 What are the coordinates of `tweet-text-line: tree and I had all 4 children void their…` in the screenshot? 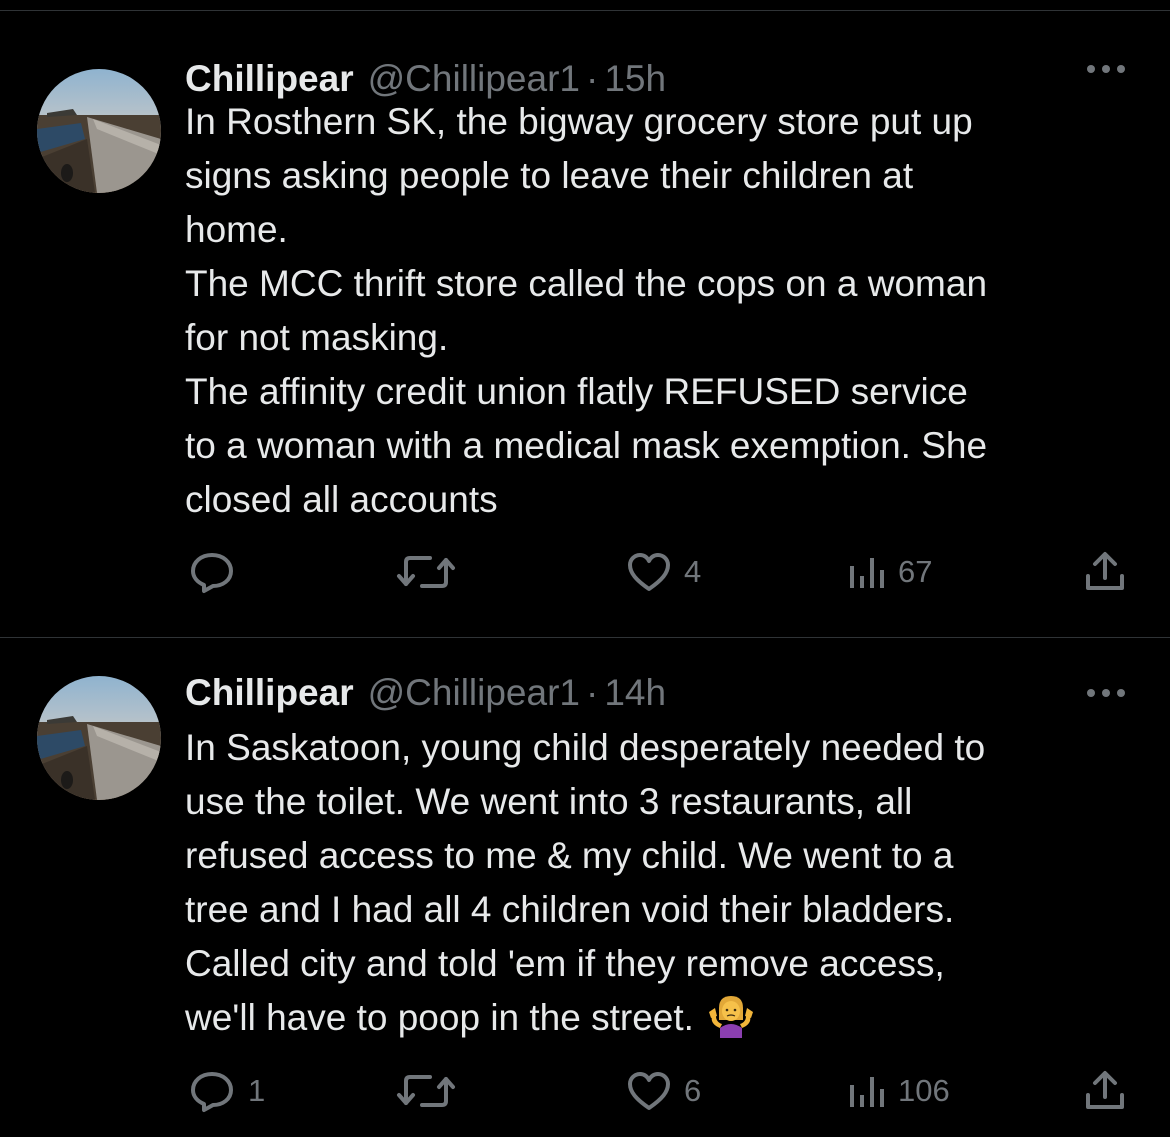 It's located at (570, 909).